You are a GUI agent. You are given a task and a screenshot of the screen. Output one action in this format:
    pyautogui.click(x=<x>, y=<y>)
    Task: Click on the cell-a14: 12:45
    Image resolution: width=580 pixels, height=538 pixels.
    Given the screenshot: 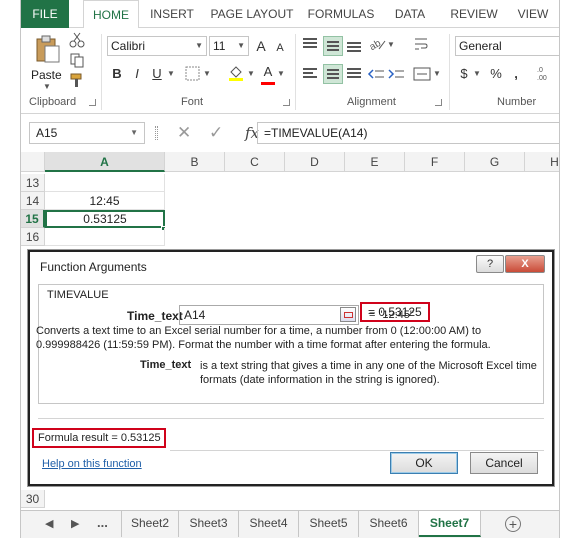 What is the action you would take?
    pyautogui.click(x=105, y=201)
    